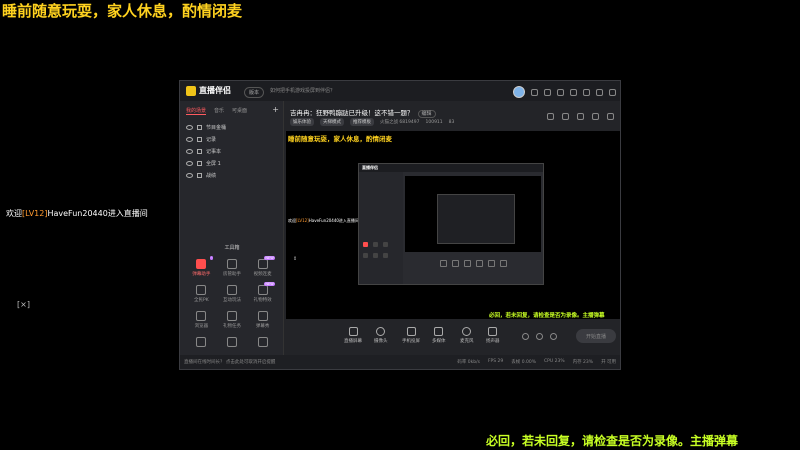 The image size is (800, 450). What do you see at coordinates (215, 90) in the screenshot?
I see `app-name: 直播伴侣` at bounding box center [215, 90].